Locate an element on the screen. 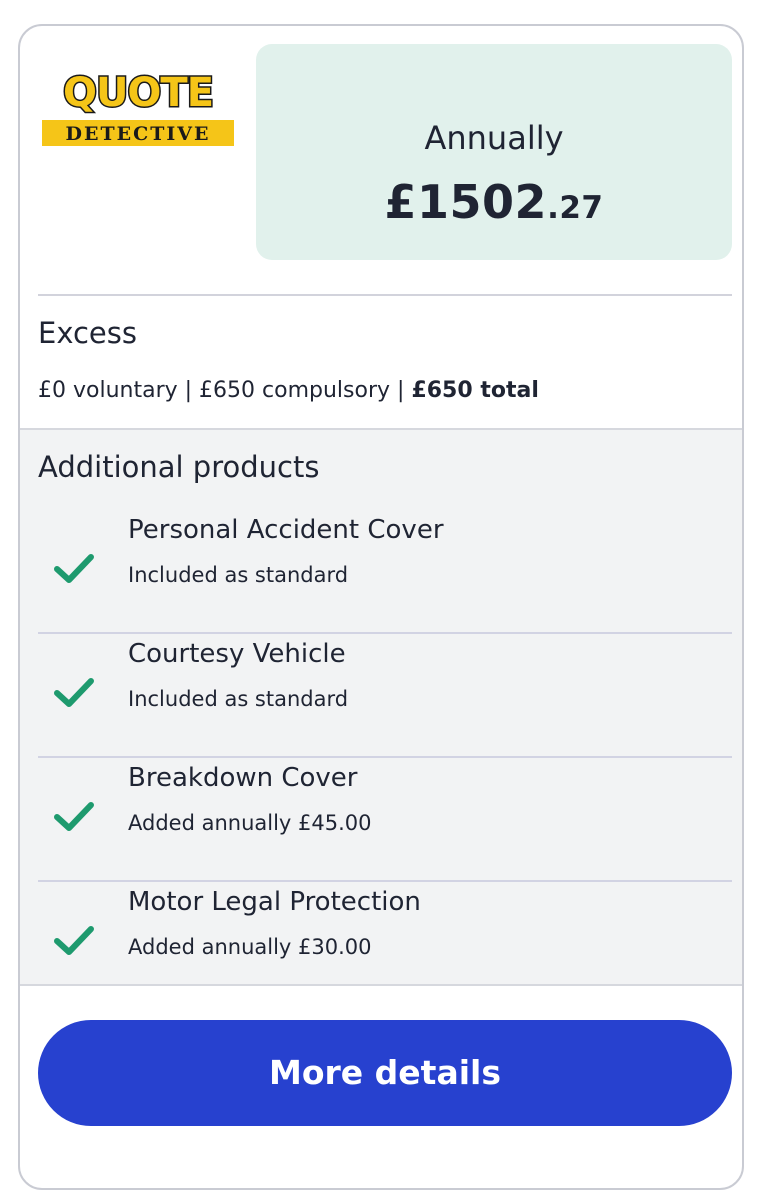  excess-compulsory: £650 compulsory is located at coordinates (295, 390).